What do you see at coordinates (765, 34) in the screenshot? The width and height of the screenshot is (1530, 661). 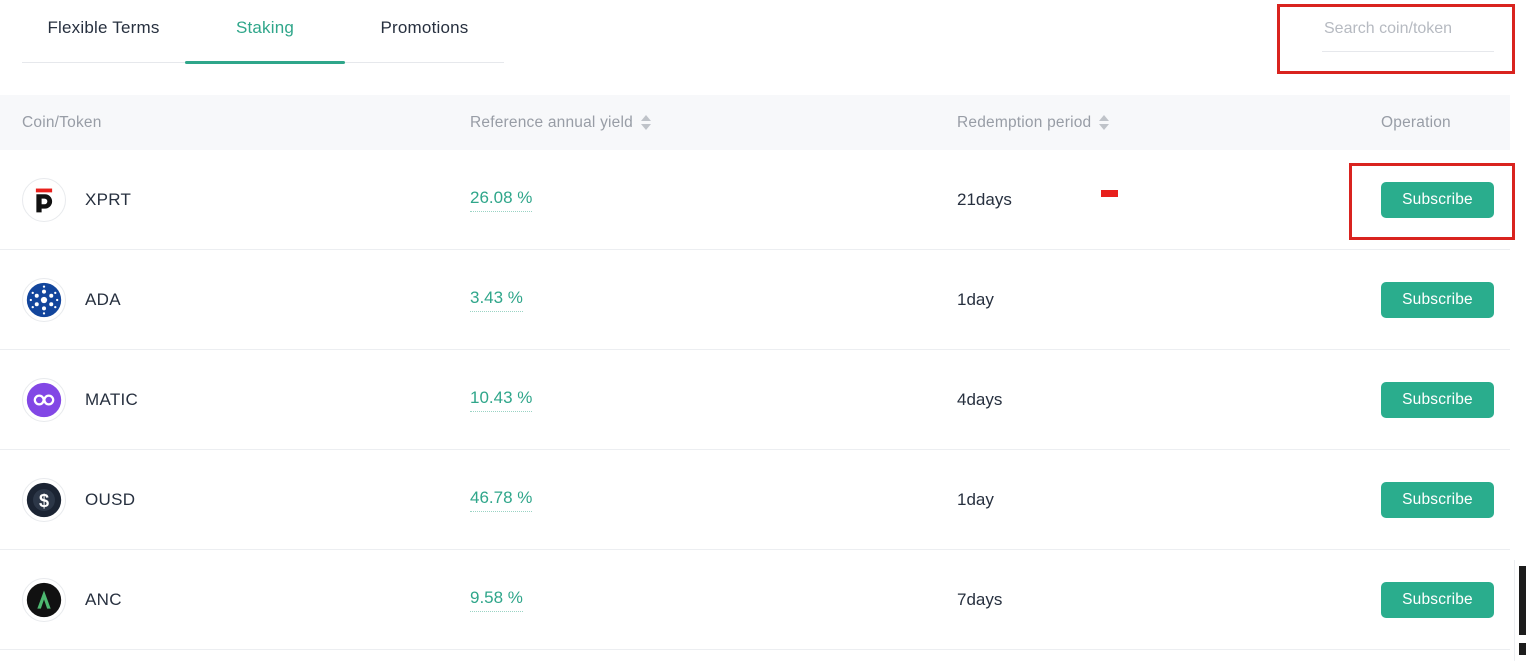 I see `tab-bar: Flexible Terms Staking Promotions` at bounding box center [765, 34].